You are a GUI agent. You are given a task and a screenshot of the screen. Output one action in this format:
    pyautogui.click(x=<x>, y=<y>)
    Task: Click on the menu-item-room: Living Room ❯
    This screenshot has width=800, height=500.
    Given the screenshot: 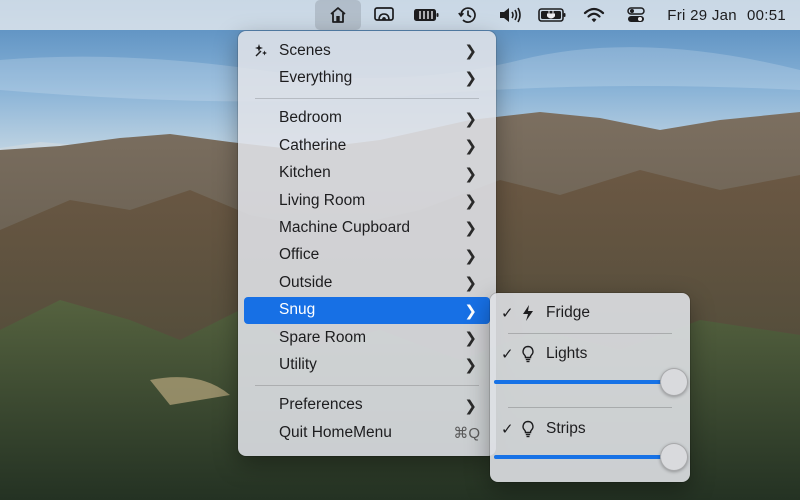 What is the action you would take?
    pyautogui.click(x=367, y=200)
    